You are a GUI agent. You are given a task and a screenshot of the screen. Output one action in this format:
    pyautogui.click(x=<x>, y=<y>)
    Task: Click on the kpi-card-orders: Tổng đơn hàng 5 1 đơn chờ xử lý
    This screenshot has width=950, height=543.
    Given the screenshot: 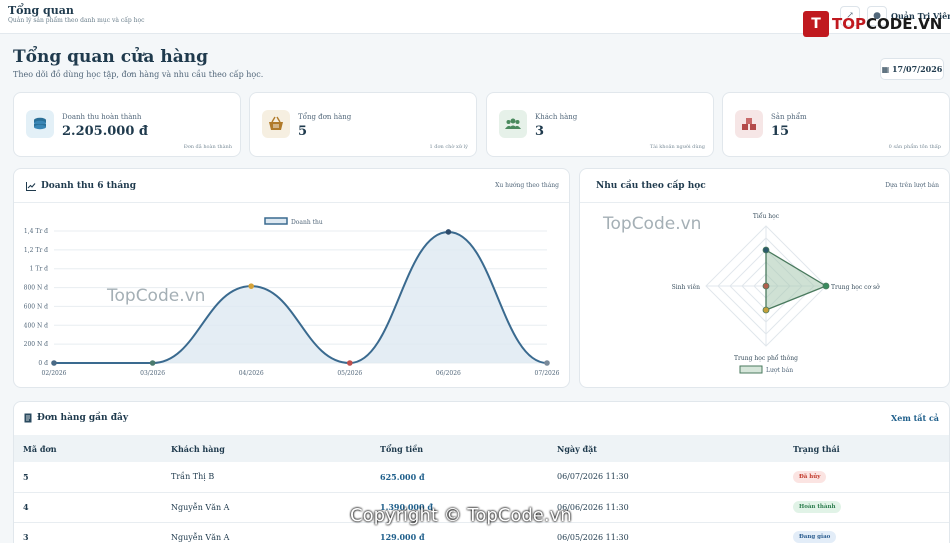 What is the action you would take?
    pyautogui.click(x=363, y=124)
    